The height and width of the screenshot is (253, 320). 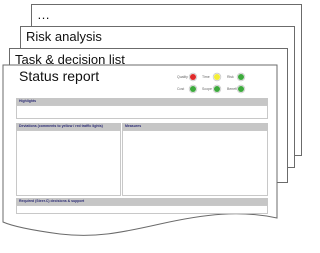 What do you see at coordinates (142, 112) in the screenshot?
I see `highlights-content-box` at bounding box center [142, 112].